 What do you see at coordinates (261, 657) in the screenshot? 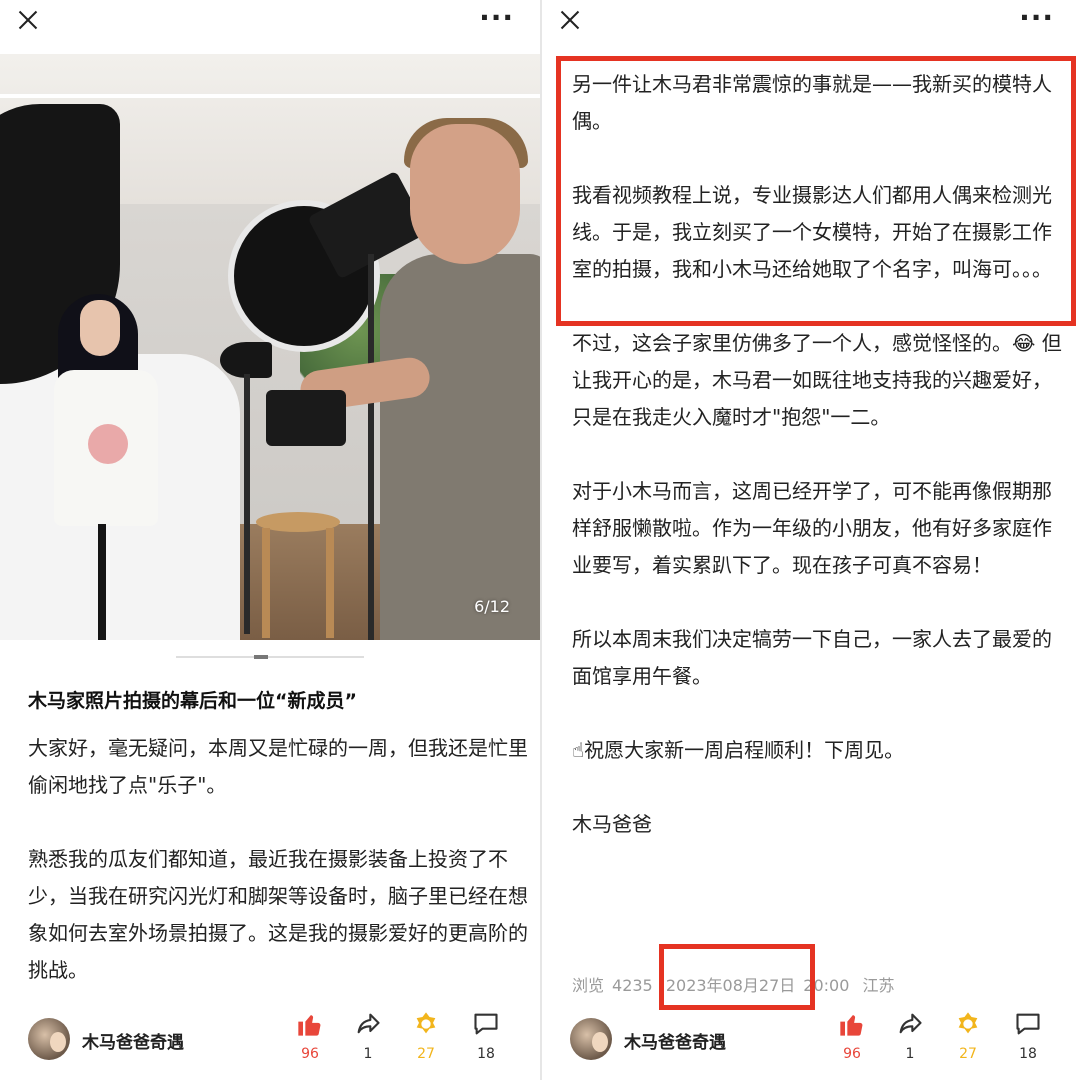
I see `photo-scroll-thumb` at bounding box center [261, 657].